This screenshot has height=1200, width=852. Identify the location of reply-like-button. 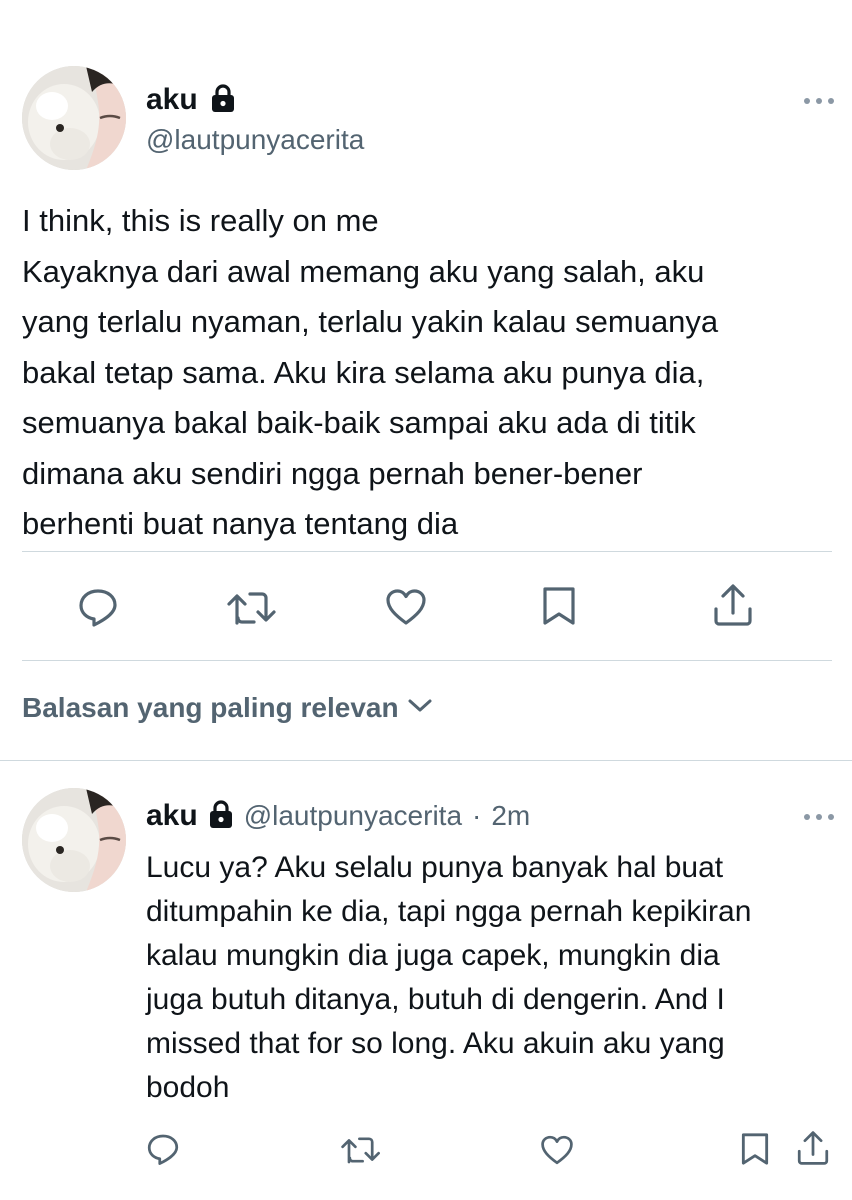
(557, 1150).